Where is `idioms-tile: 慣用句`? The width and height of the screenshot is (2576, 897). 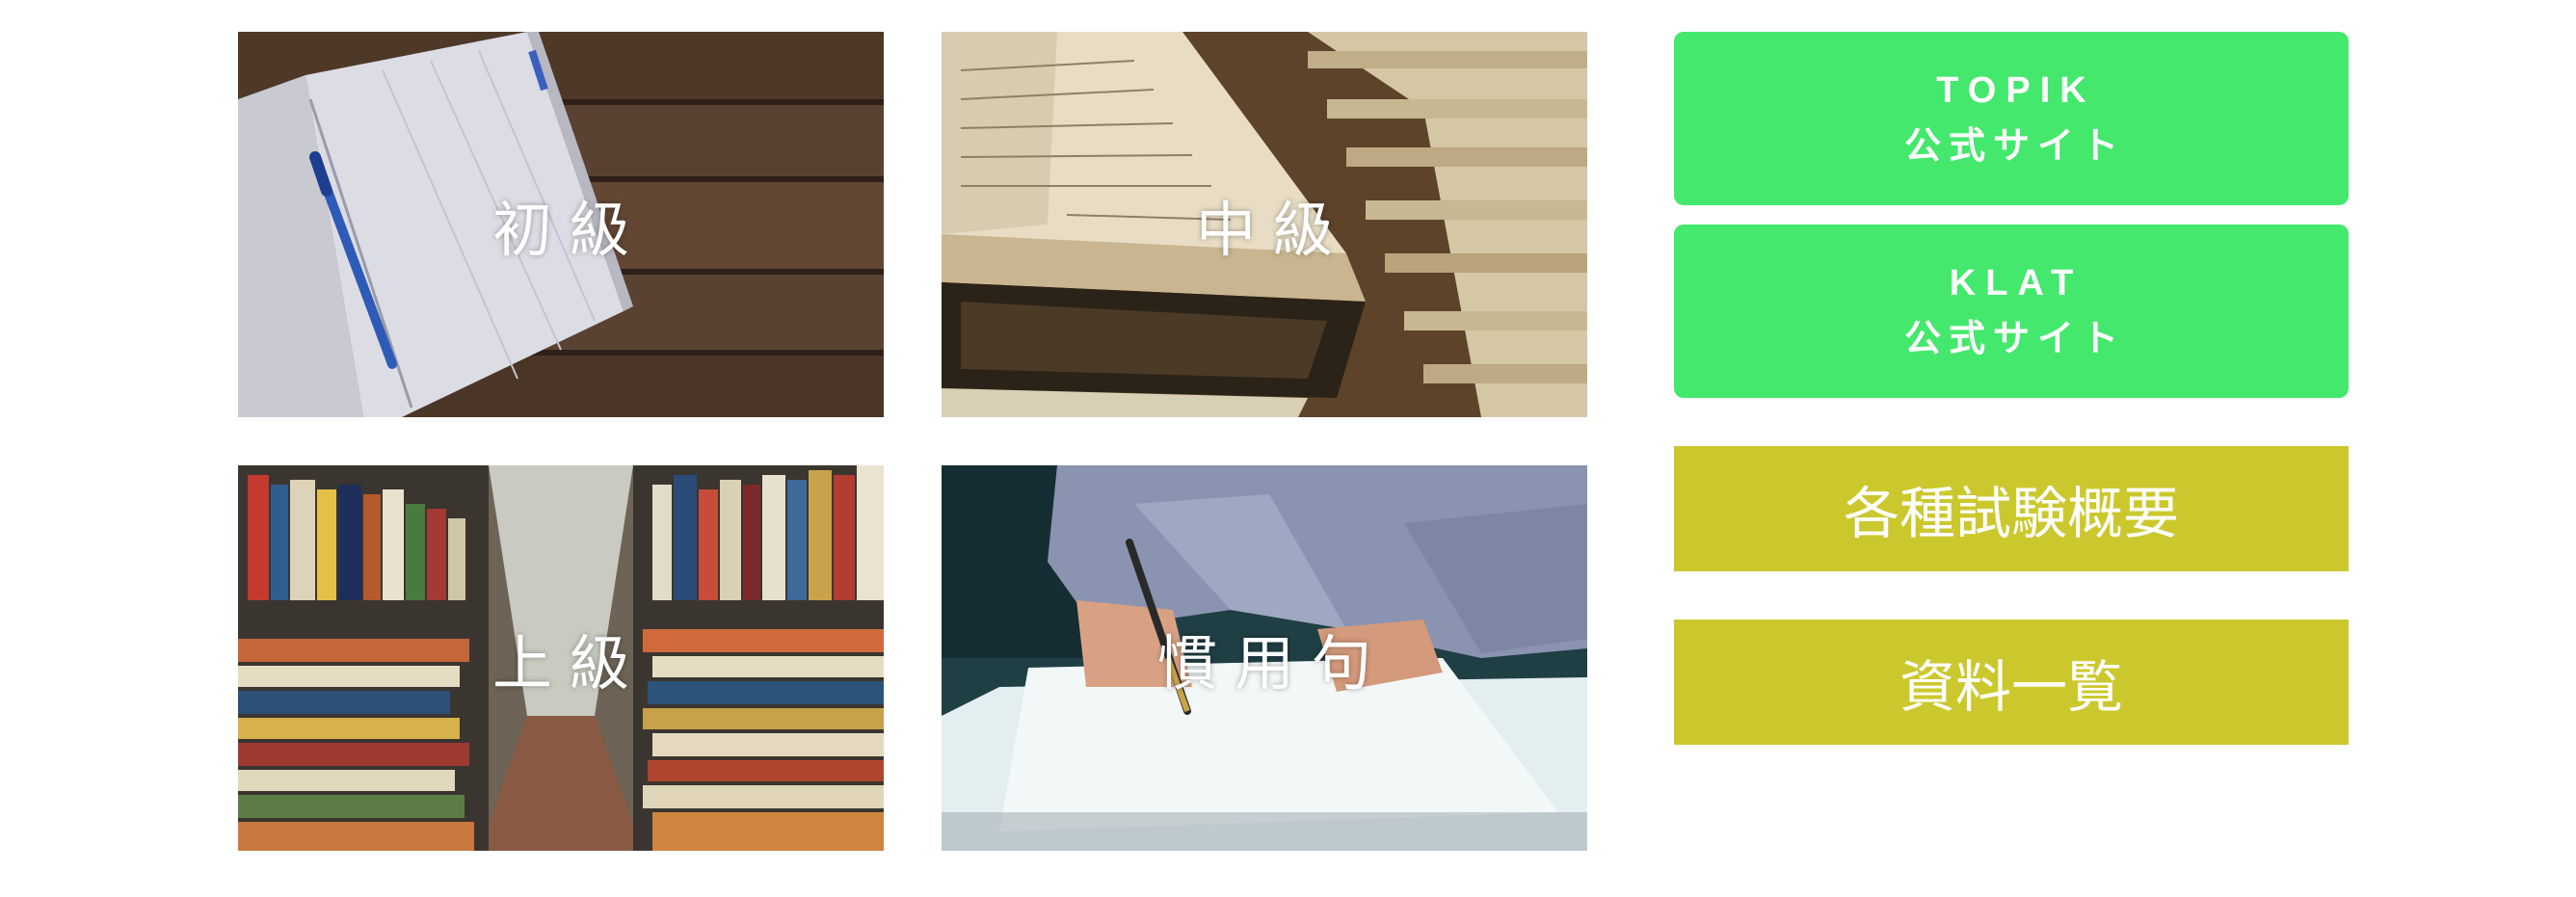
idioms-tile: 慣用句 is located at coordinates (1264, 658).